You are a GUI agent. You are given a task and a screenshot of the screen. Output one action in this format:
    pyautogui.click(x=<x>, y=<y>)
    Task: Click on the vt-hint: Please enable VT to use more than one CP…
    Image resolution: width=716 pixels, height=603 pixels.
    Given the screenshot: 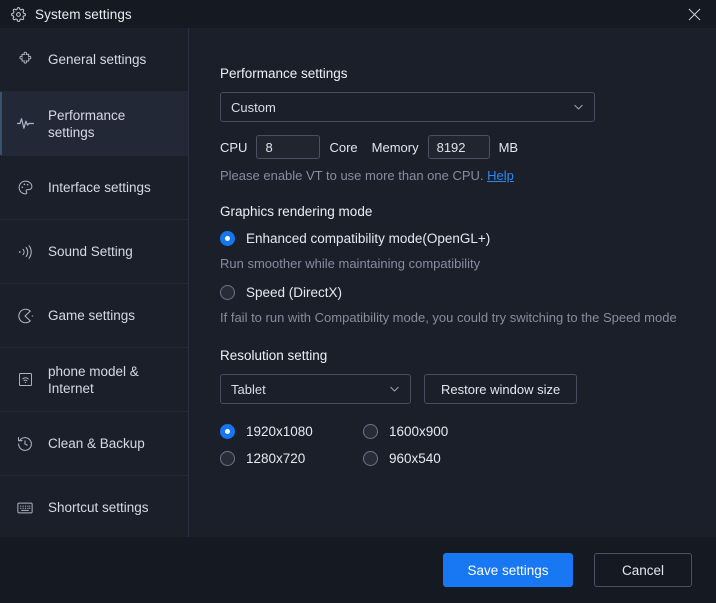 What is the action you would take?
    pyautogui.click(x=468, y=175)
    